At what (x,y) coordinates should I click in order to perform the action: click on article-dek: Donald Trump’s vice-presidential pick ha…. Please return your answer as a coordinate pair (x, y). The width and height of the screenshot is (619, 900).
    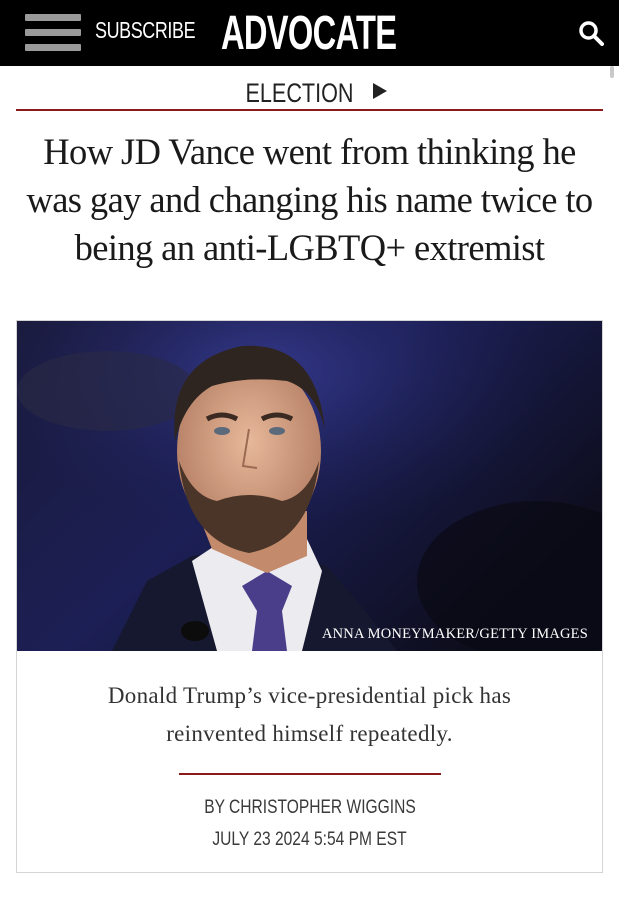
    Looking at the image, I should click on (309, 714).